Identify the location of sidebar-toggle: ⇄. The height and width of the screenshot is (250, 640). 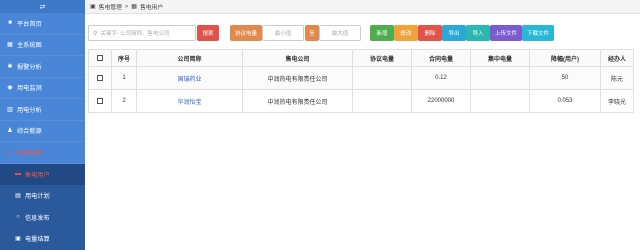
(42, 6).